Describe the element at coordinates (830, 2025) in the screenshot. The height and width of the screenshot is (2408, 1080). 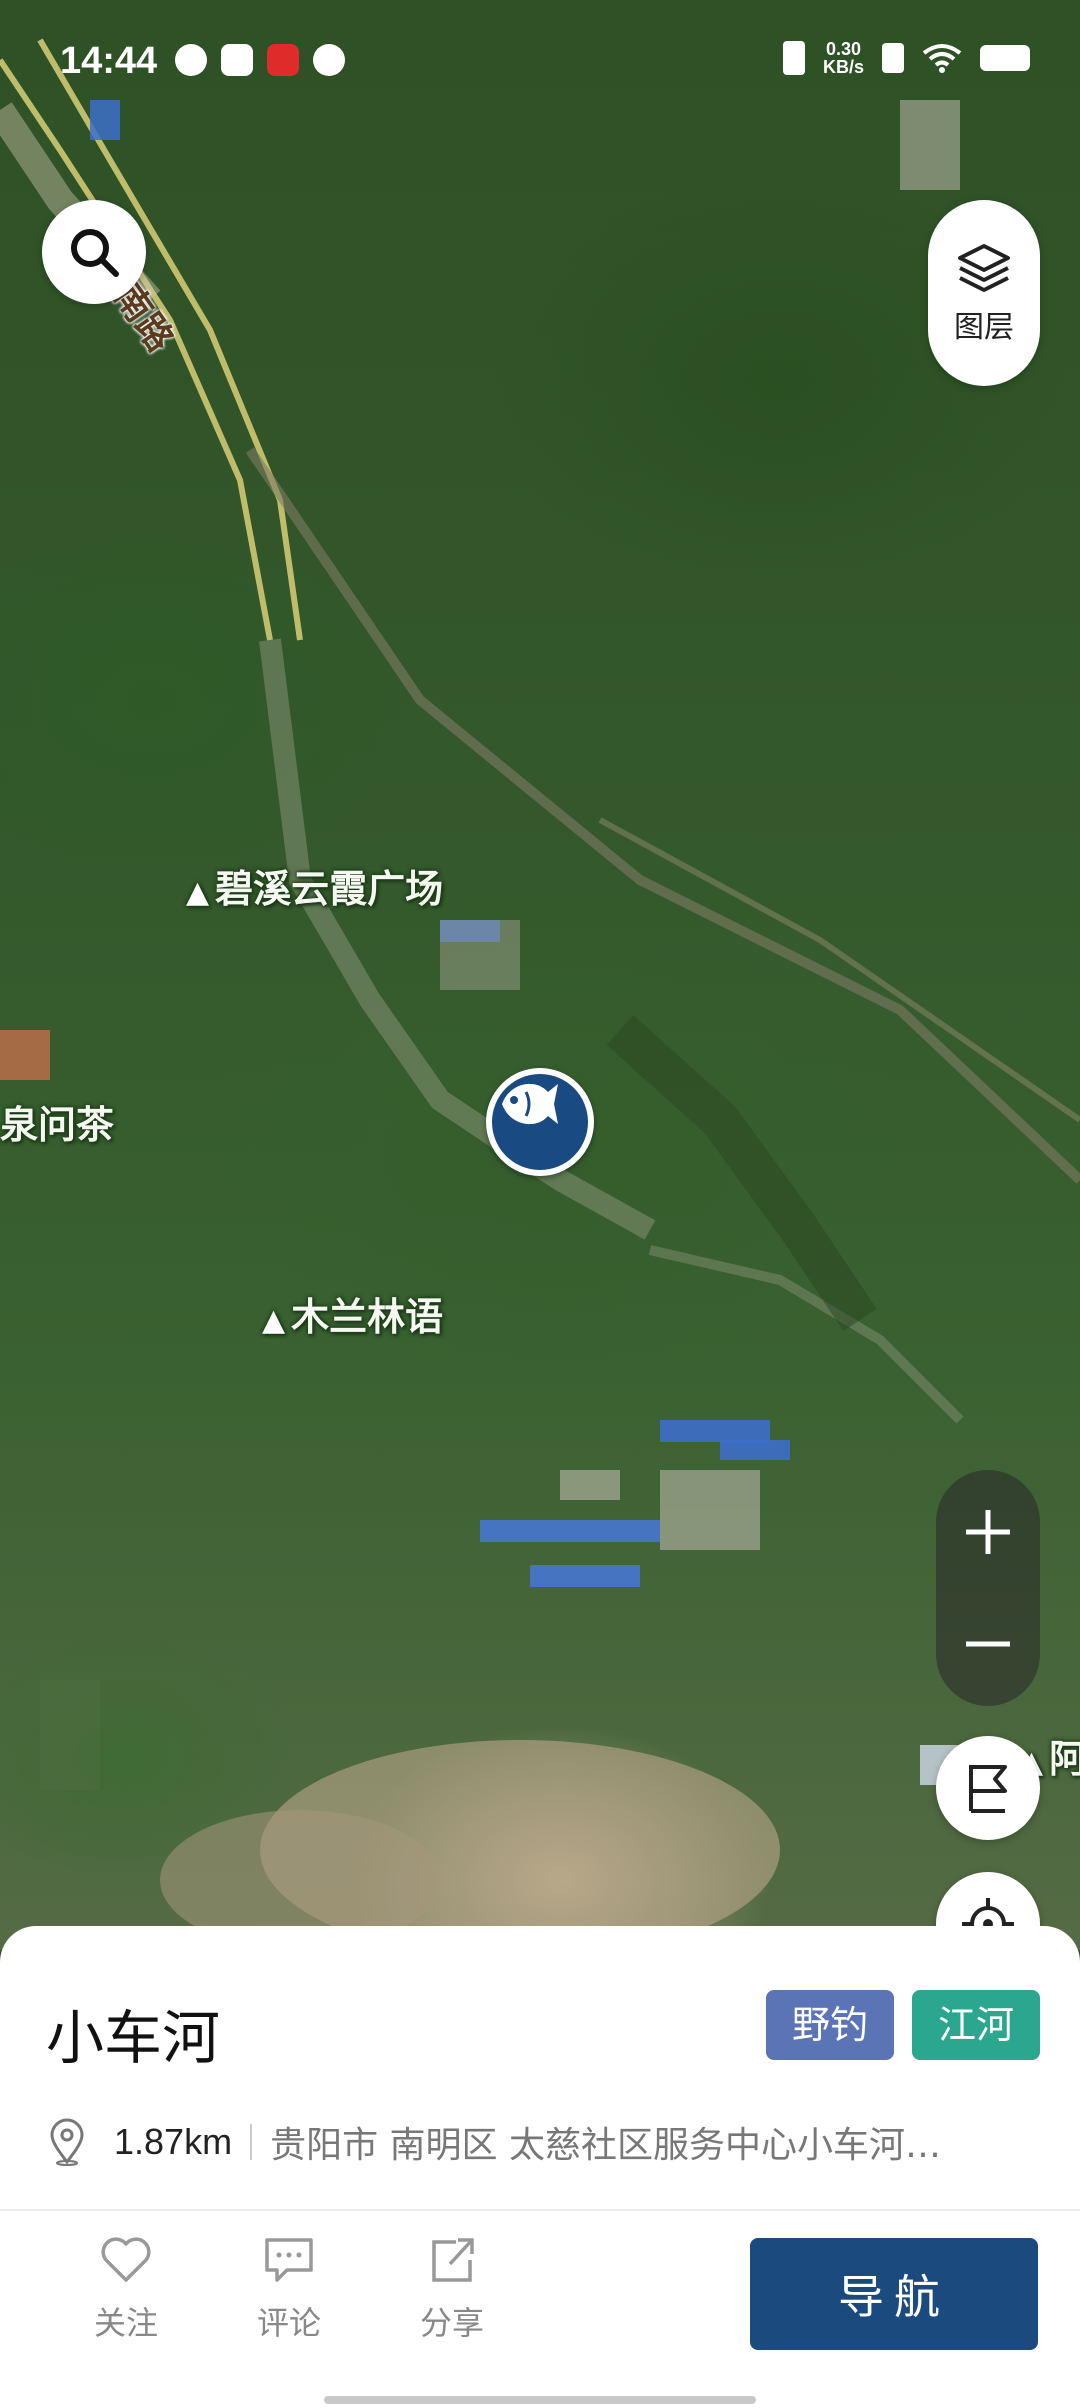
I see `tag-wild-fishing: 野钓` at that location.